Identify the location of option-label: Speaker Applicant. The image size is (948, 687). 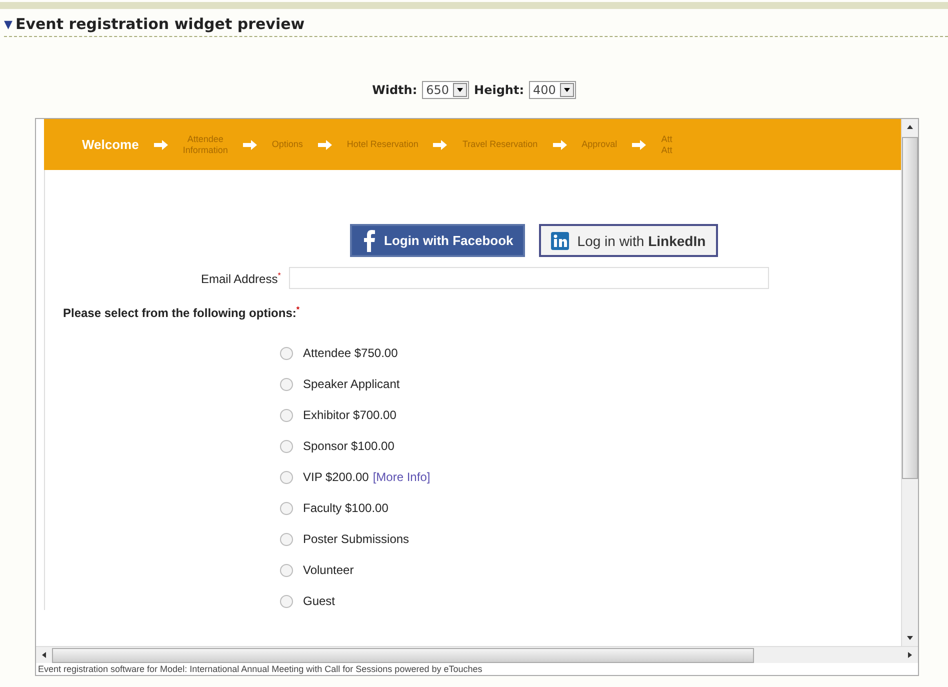
(351, 384).